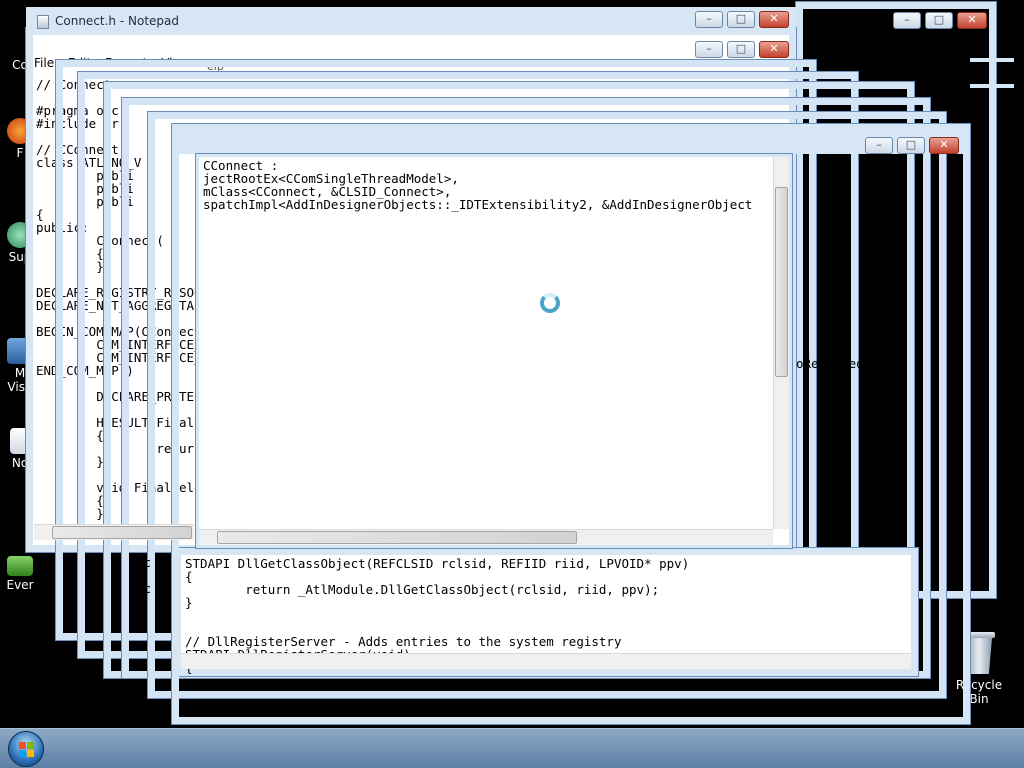 This screenshot has width=1024, height=768. What do you see at coordinates (550, 303) in the screenshot?
I see `busy-spinner` at bounding box center [550, 303].